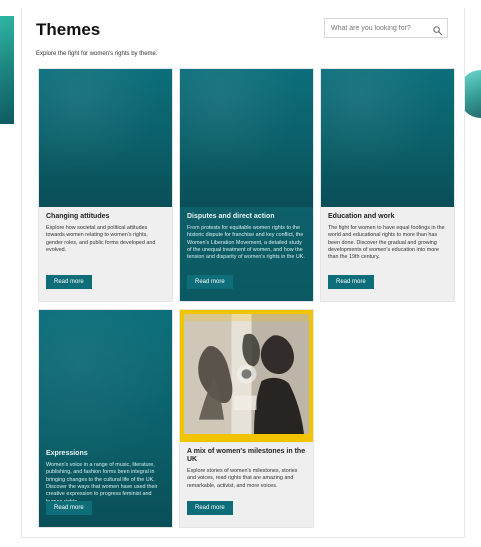  Describe the element at coordinates (246, 217) in the screenshot. I see `theme-card-title: Disputes and direct action` at that location.